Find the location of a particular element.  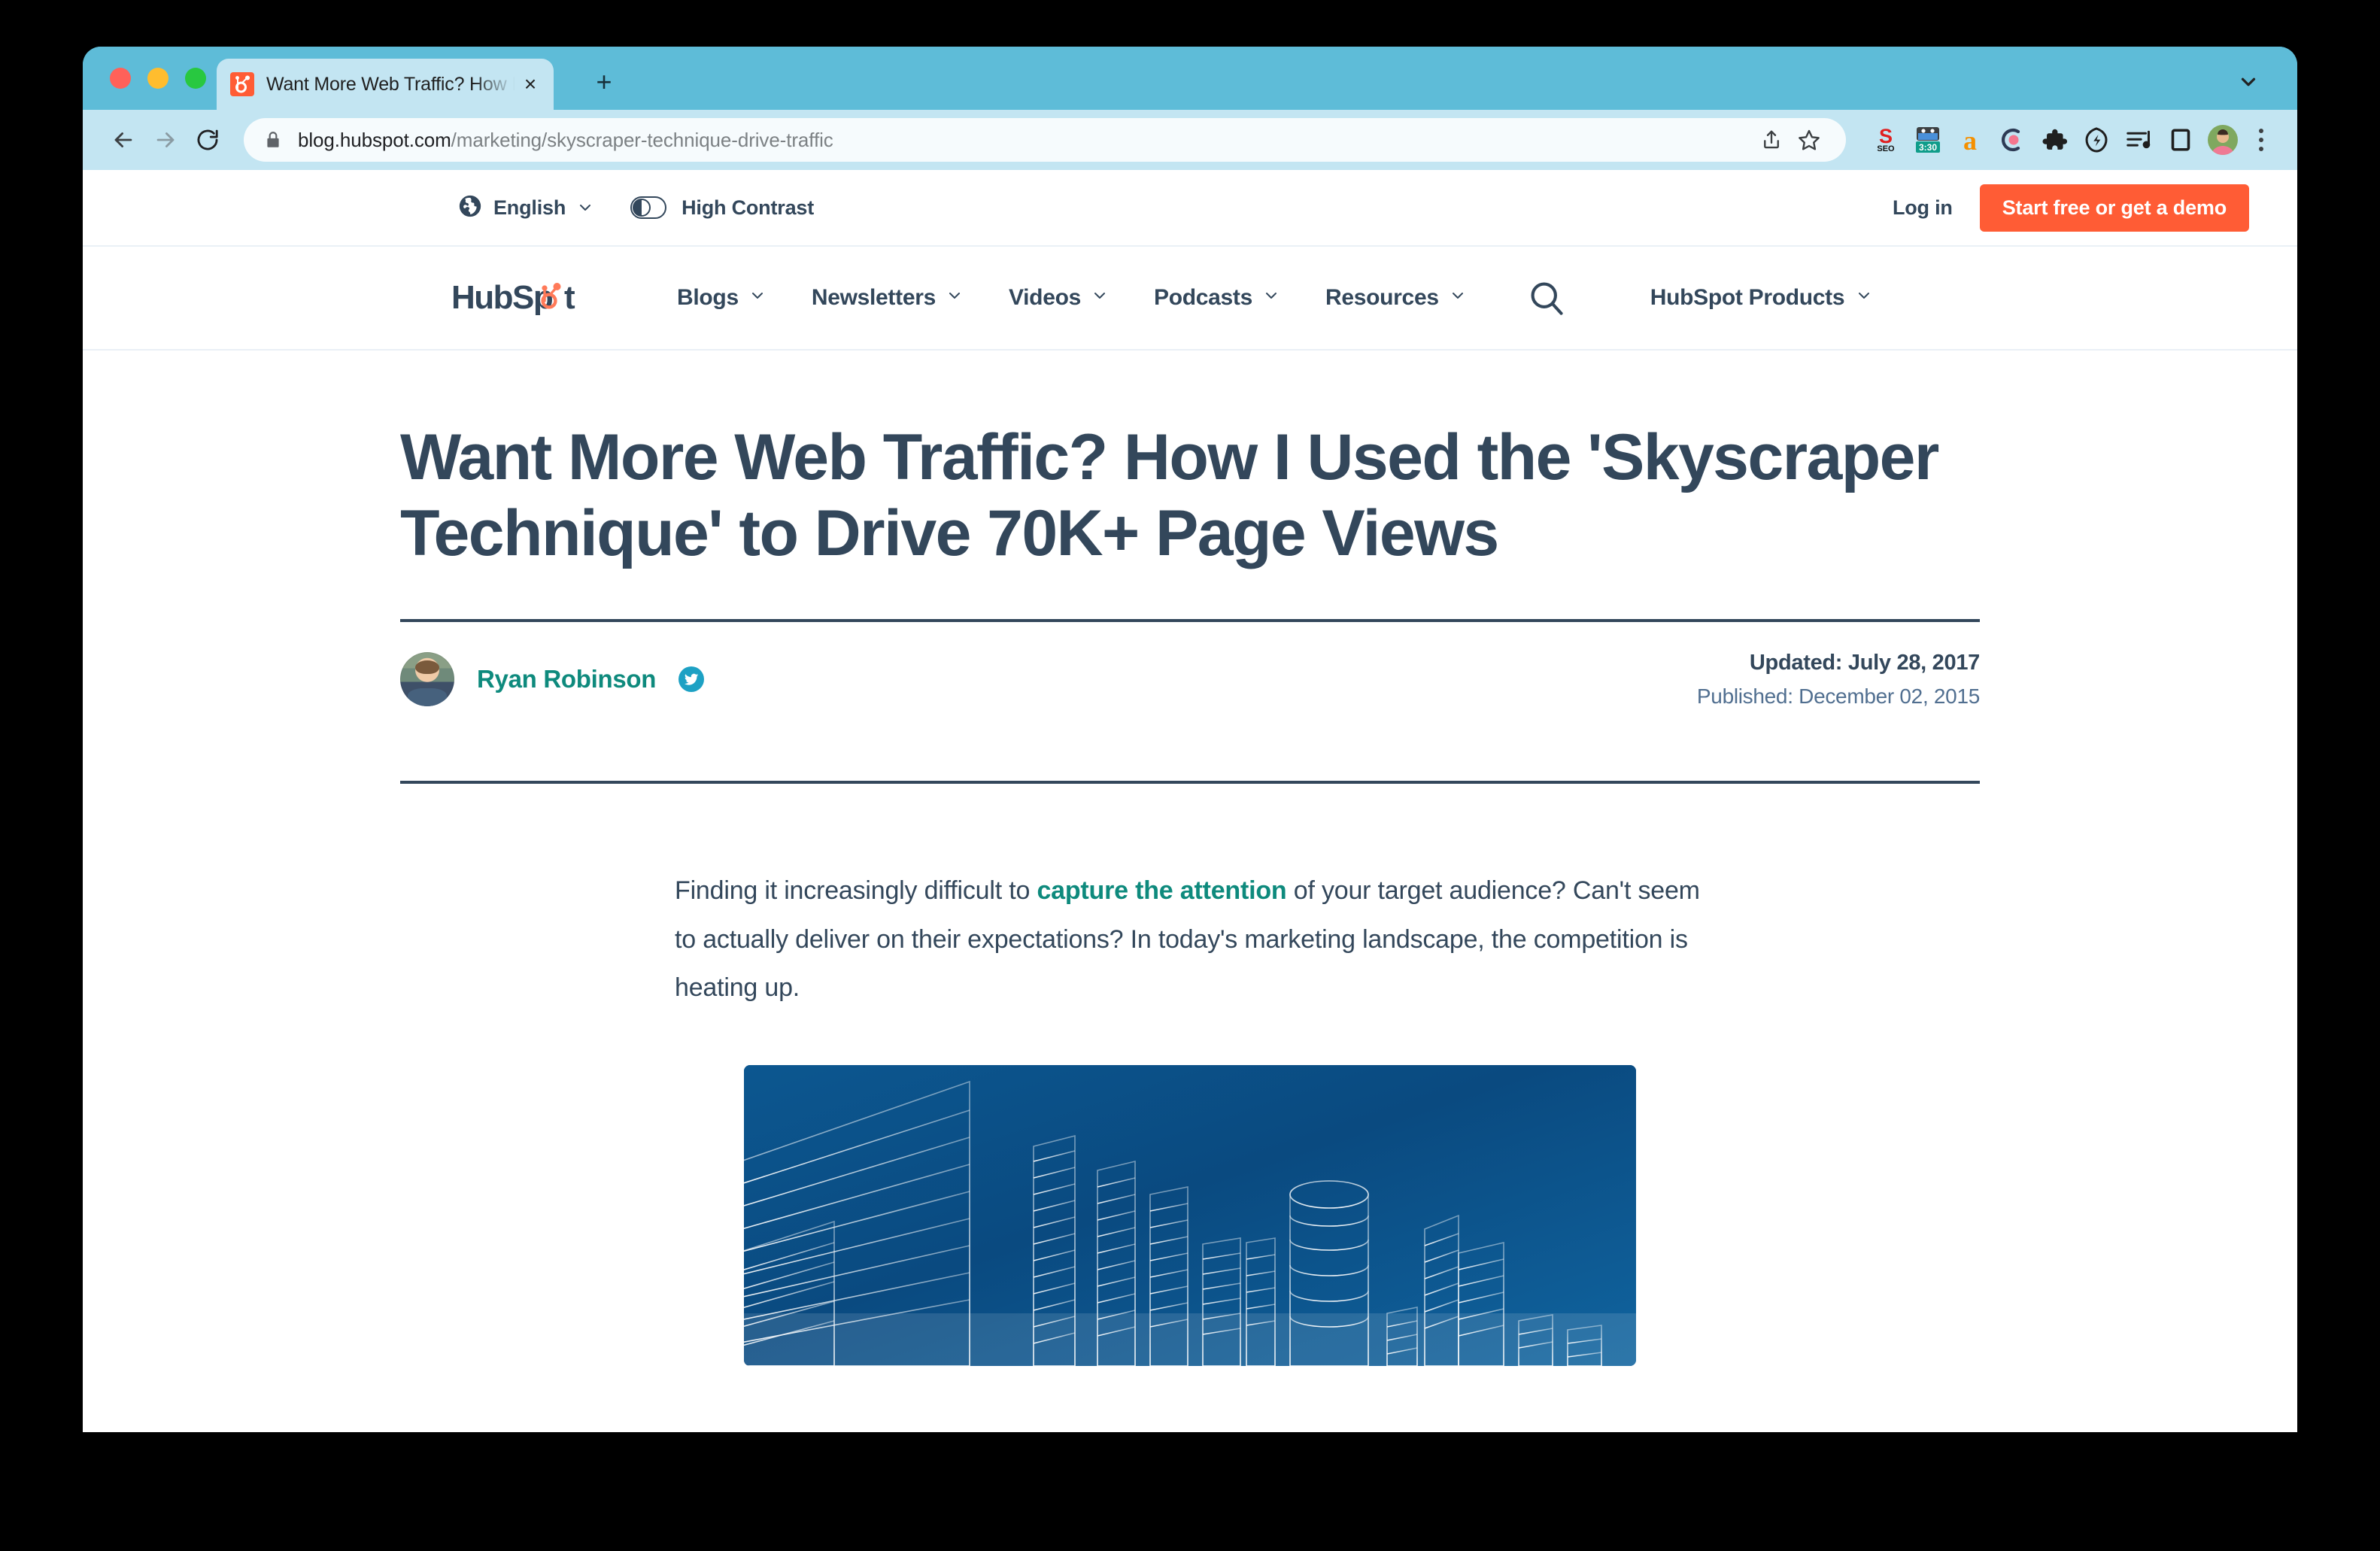

new-tab-button: + is located at coordinates (604, 82).